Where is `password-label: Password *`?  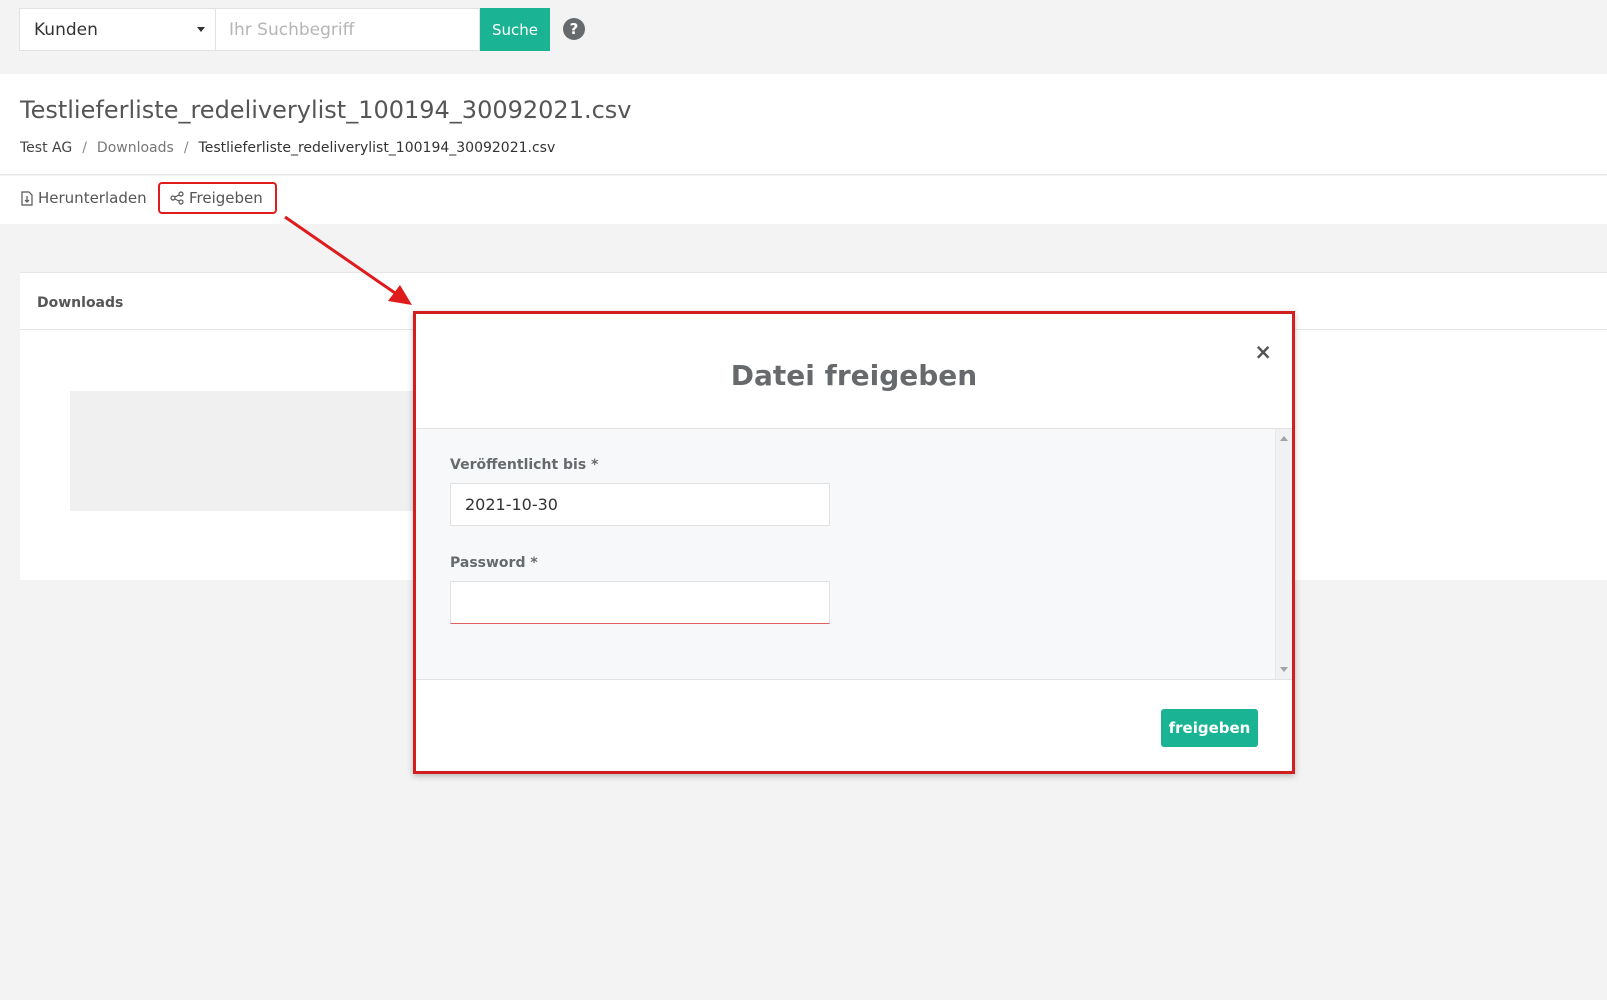
password-label: Password * is located at coordinates (494, 563).